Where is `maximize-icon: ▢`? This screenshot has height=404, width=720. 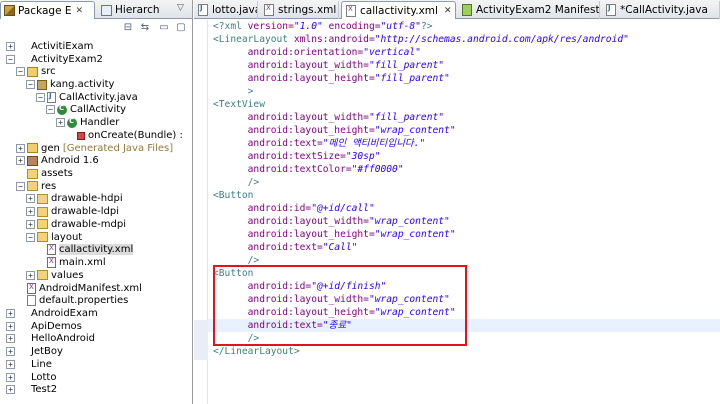
maximize-icon: ▢ is located at coordinates (181, 28).